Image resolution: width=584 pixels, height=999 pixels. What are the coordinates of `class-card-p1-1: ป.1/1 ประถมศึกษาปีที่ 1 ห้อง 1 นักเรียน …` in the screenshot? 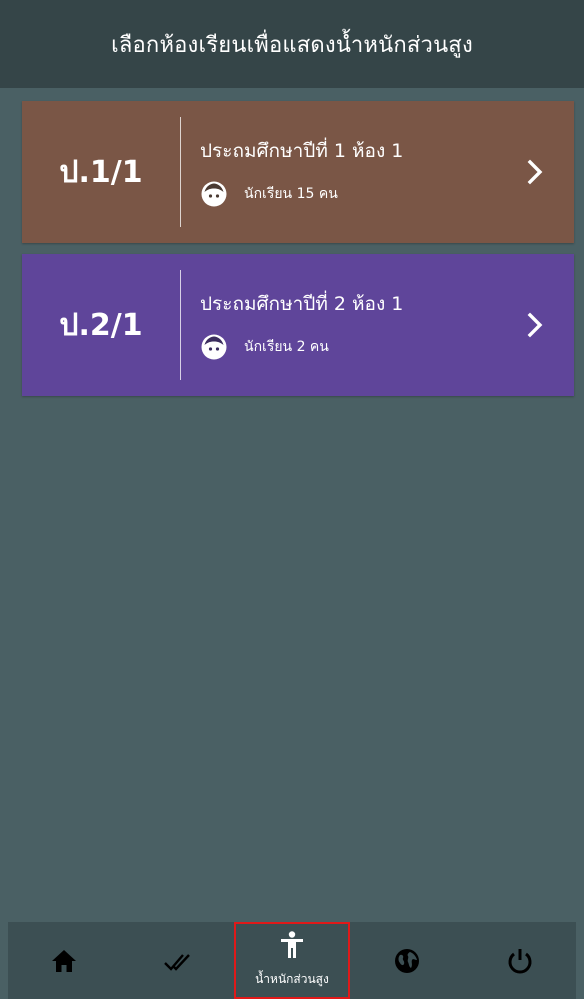 It's located at (298, 172).